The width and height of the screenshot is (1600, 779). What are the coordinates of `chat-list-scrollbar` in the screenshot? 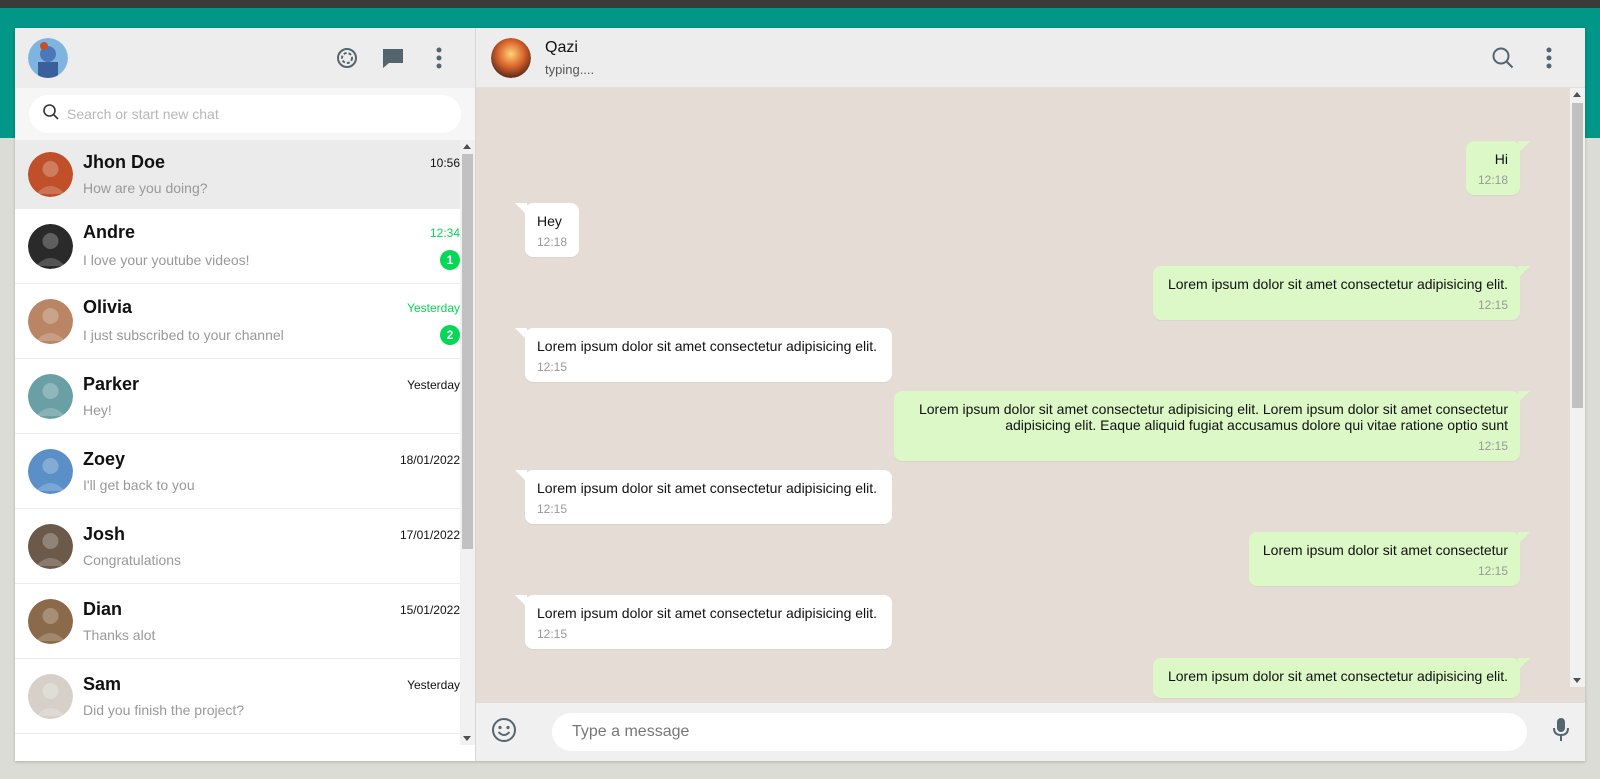 It's located at (467, 442).